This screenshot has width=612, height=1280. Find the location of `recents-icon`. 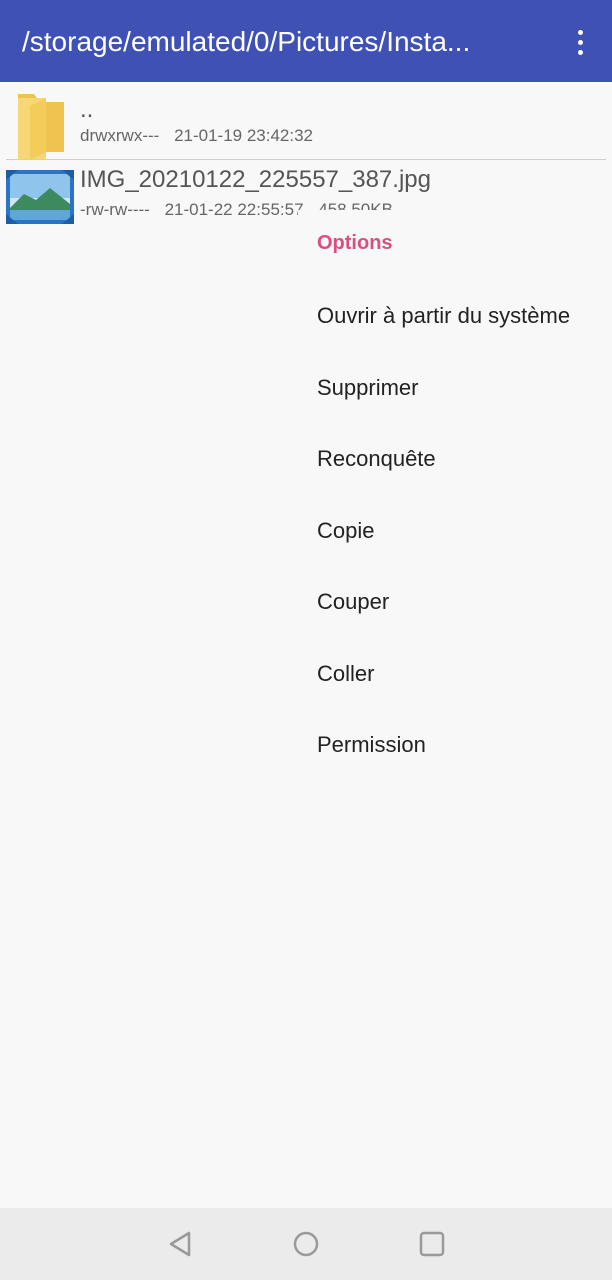

recents-icon is located at coordinates (432, 1244).